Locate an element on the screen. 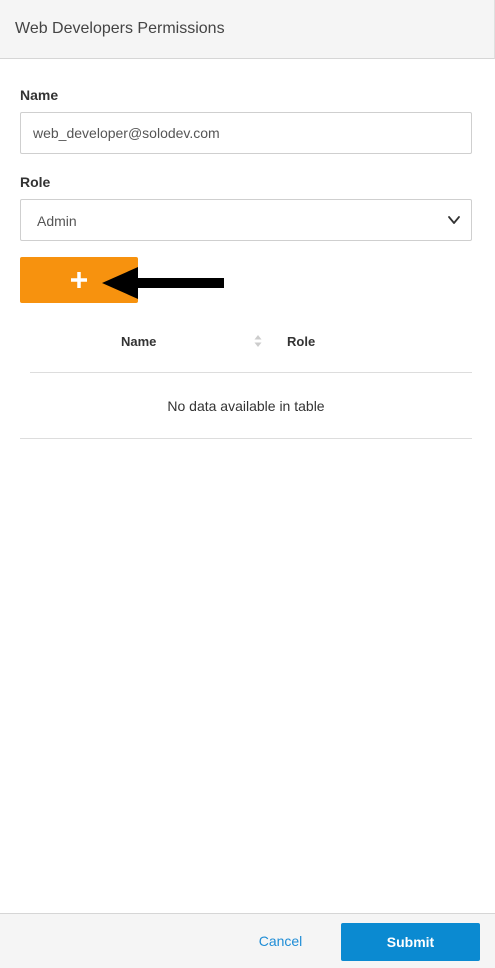  modal-title: Web Developers Permissions is located at coordinates (120, 28).